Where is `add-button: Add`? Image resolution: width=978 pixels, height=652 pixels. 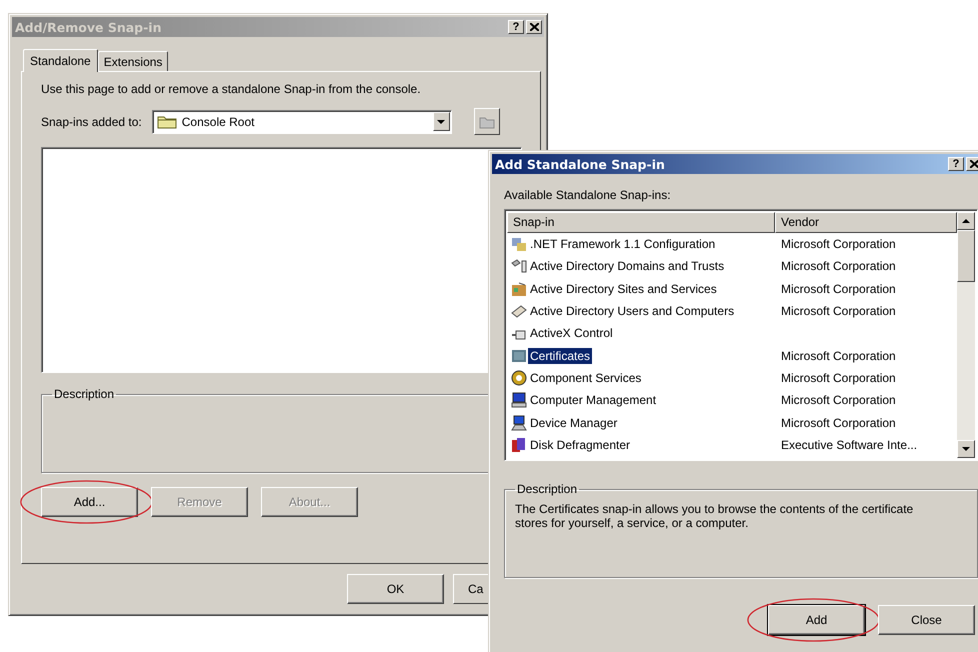 add-button: Add is located at coordinates (816, 620).